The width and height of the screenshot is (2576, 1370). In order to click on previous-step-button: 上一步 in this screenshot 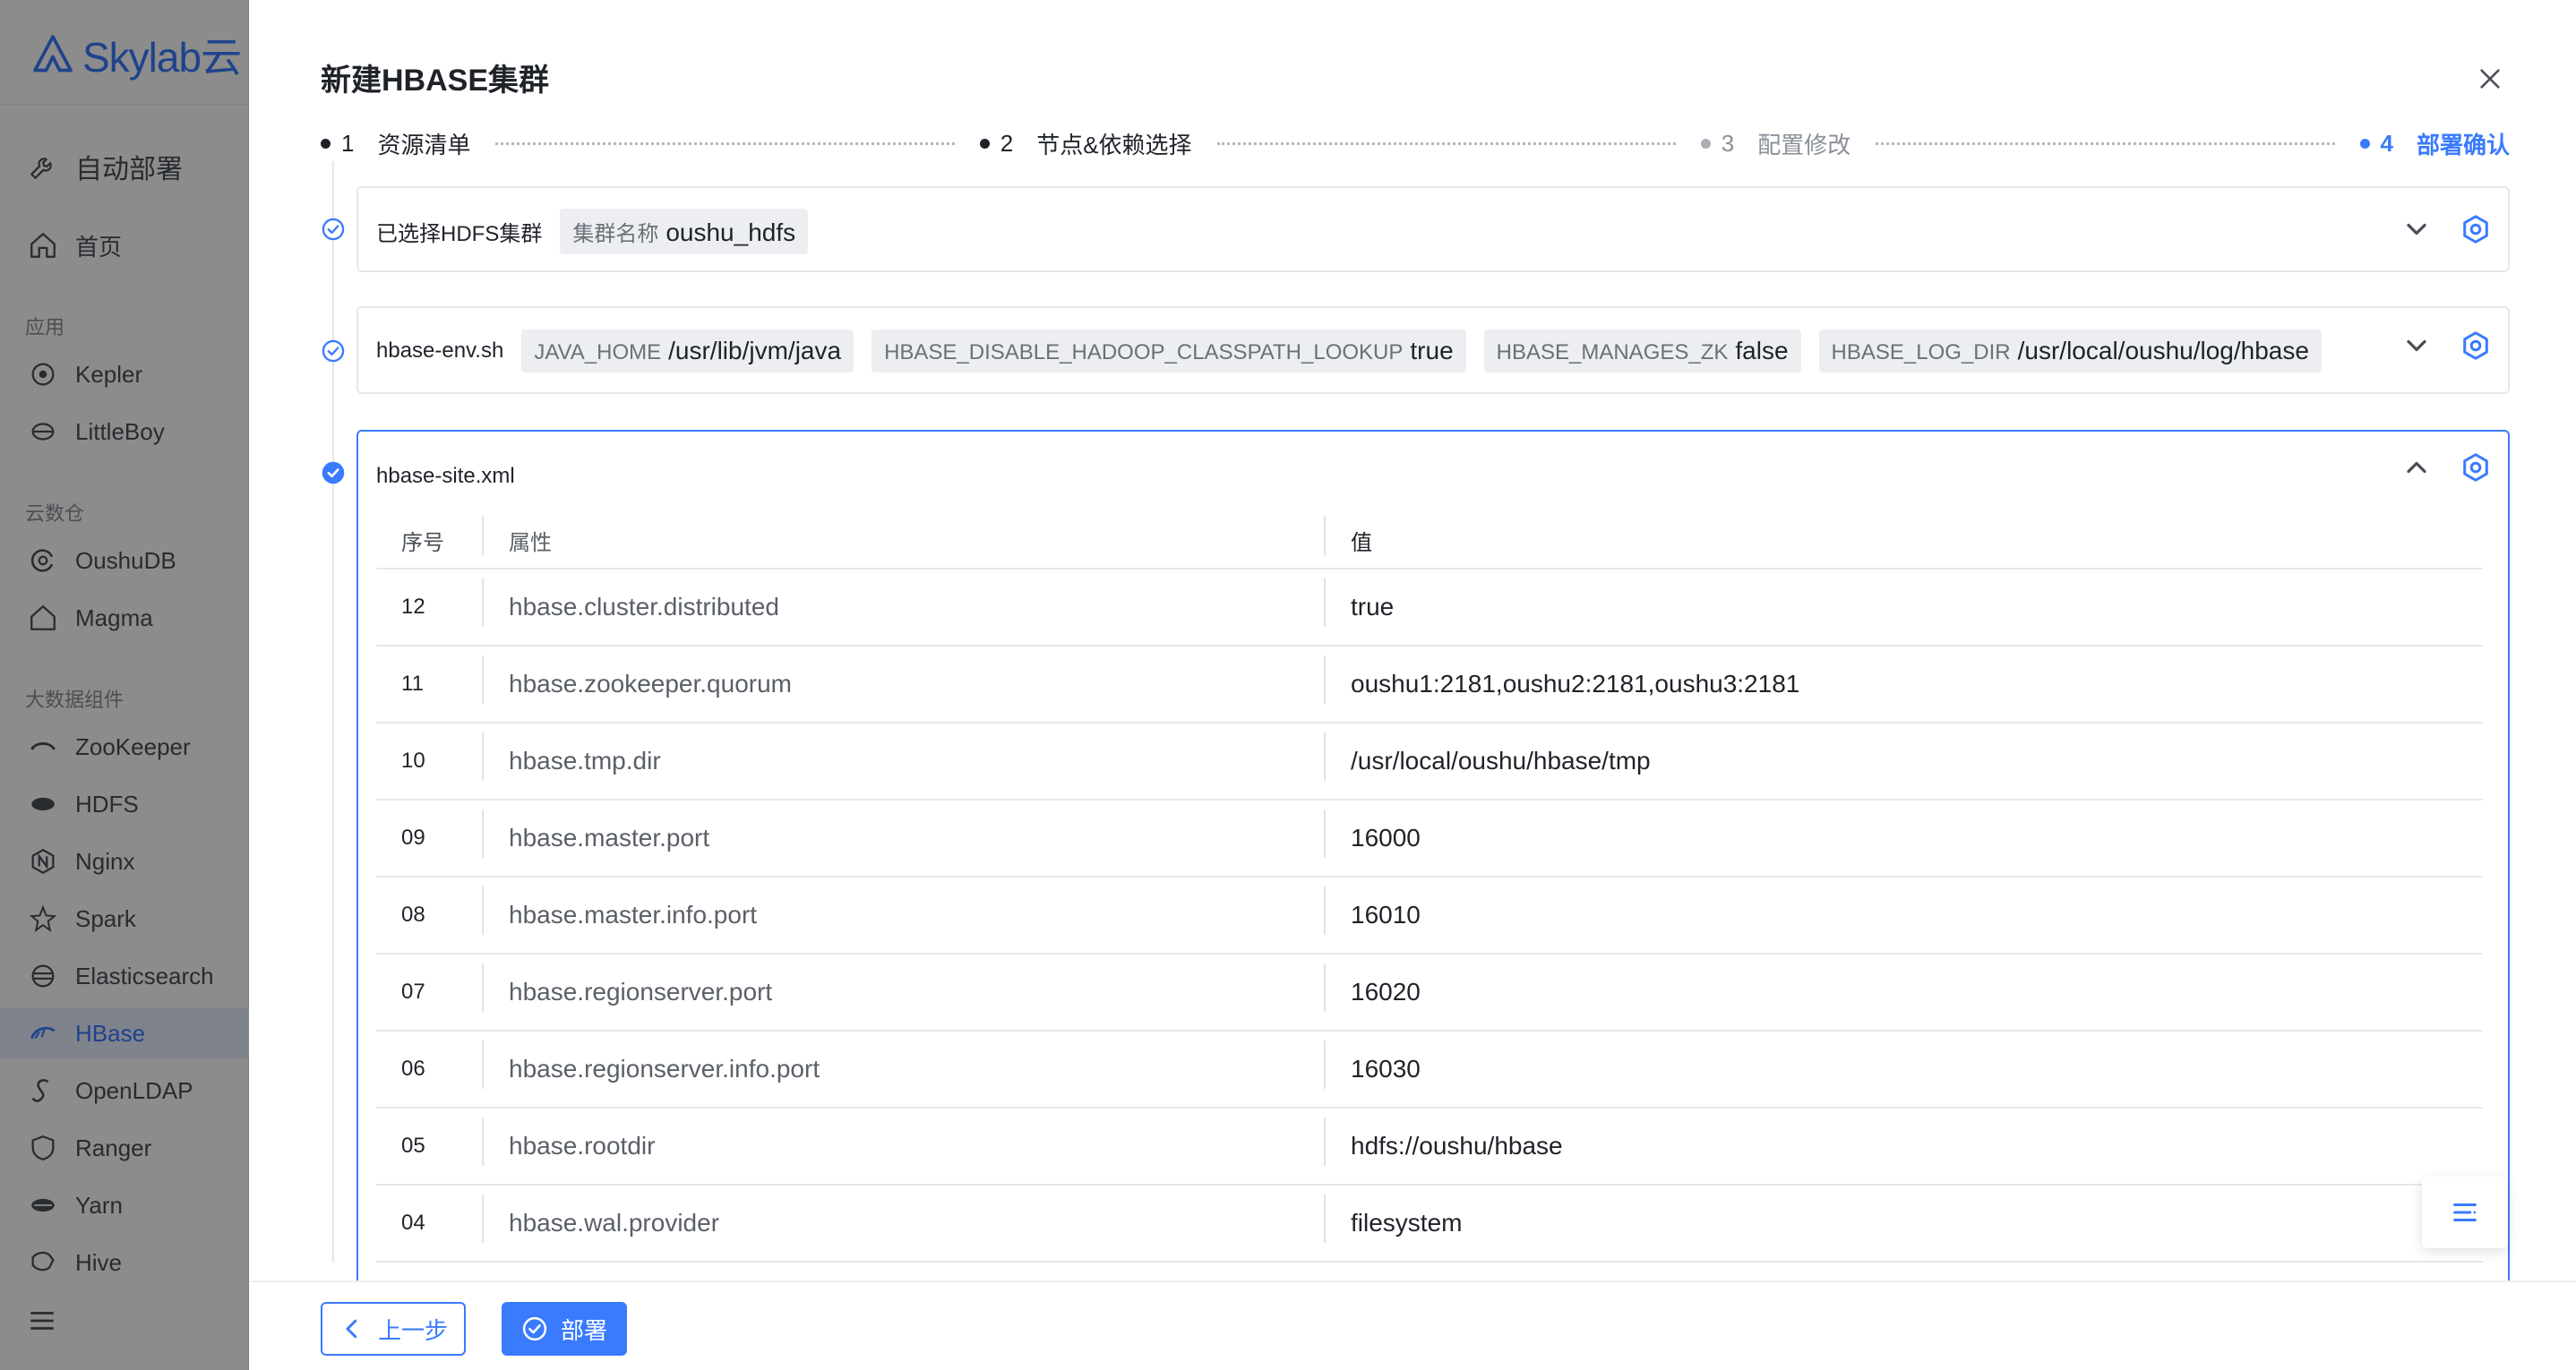, I will do `click(393, 1329)`.